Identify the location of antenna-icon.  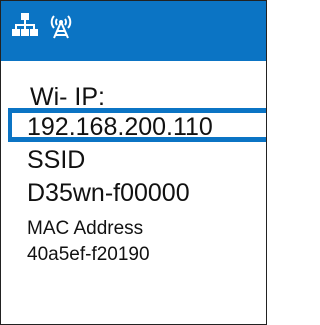
(61, 26).